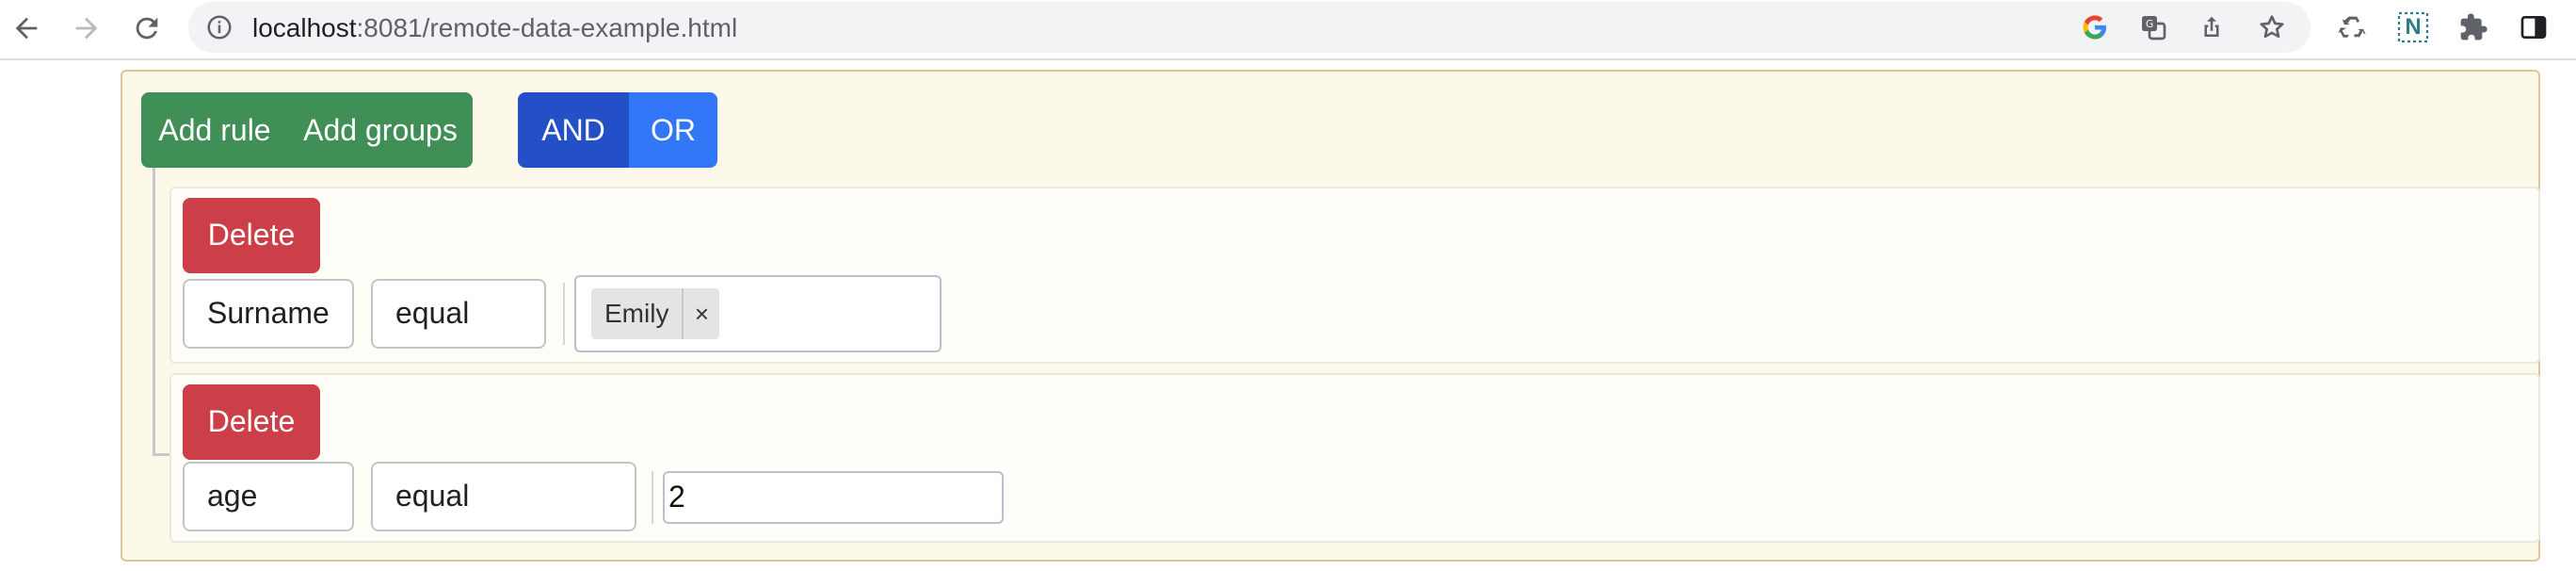  What do you see at coordinates (219, 27) in the screenshot?
I see `info-icon` at bounding box center [219, 27].